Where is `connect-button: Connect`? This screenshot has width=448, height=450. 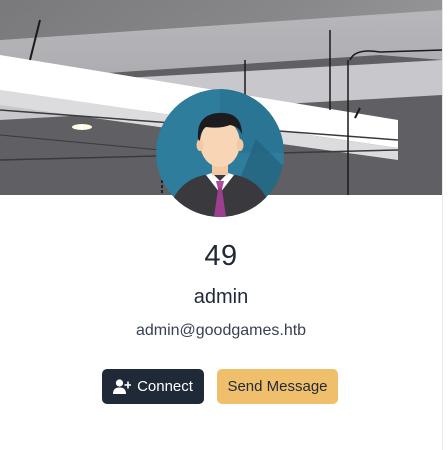
connect-button: Connect is located at coordinates (153, 386).